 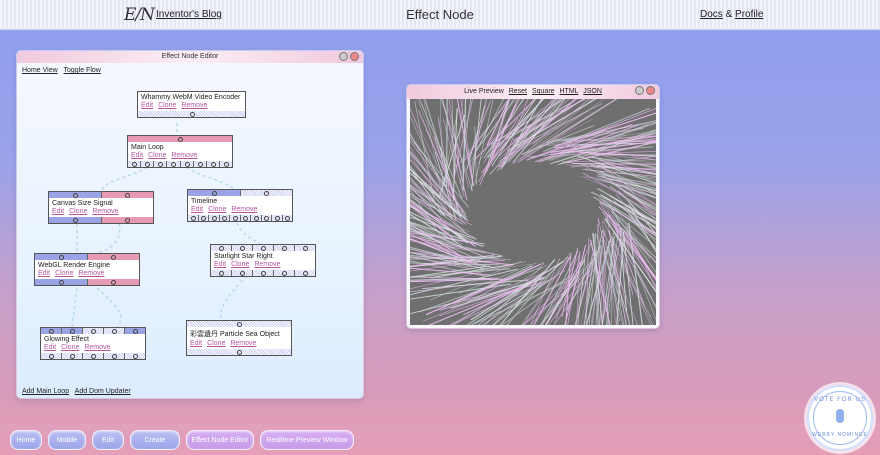 What do you see at coordinates (711, 14) in the screenshot?
I see `docs-link: Docs` at bounding box center [711, 14].